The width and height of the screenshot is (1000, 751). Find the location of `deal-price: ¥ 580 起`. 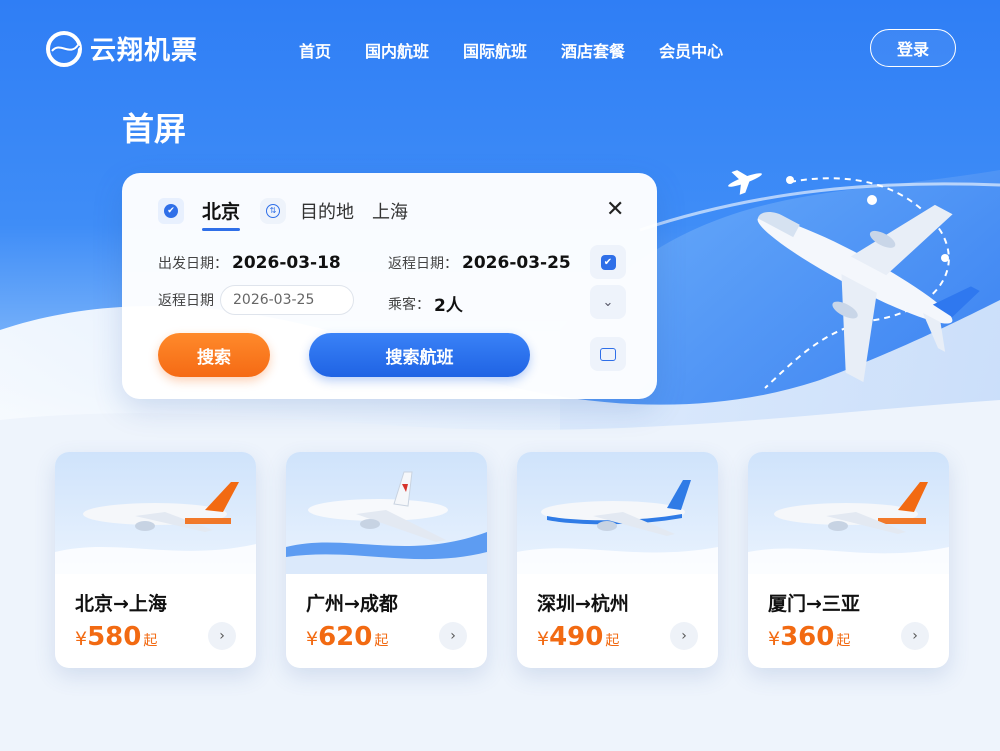

deal-price: ¥ 580 起 is located at coordinates (116, 637).